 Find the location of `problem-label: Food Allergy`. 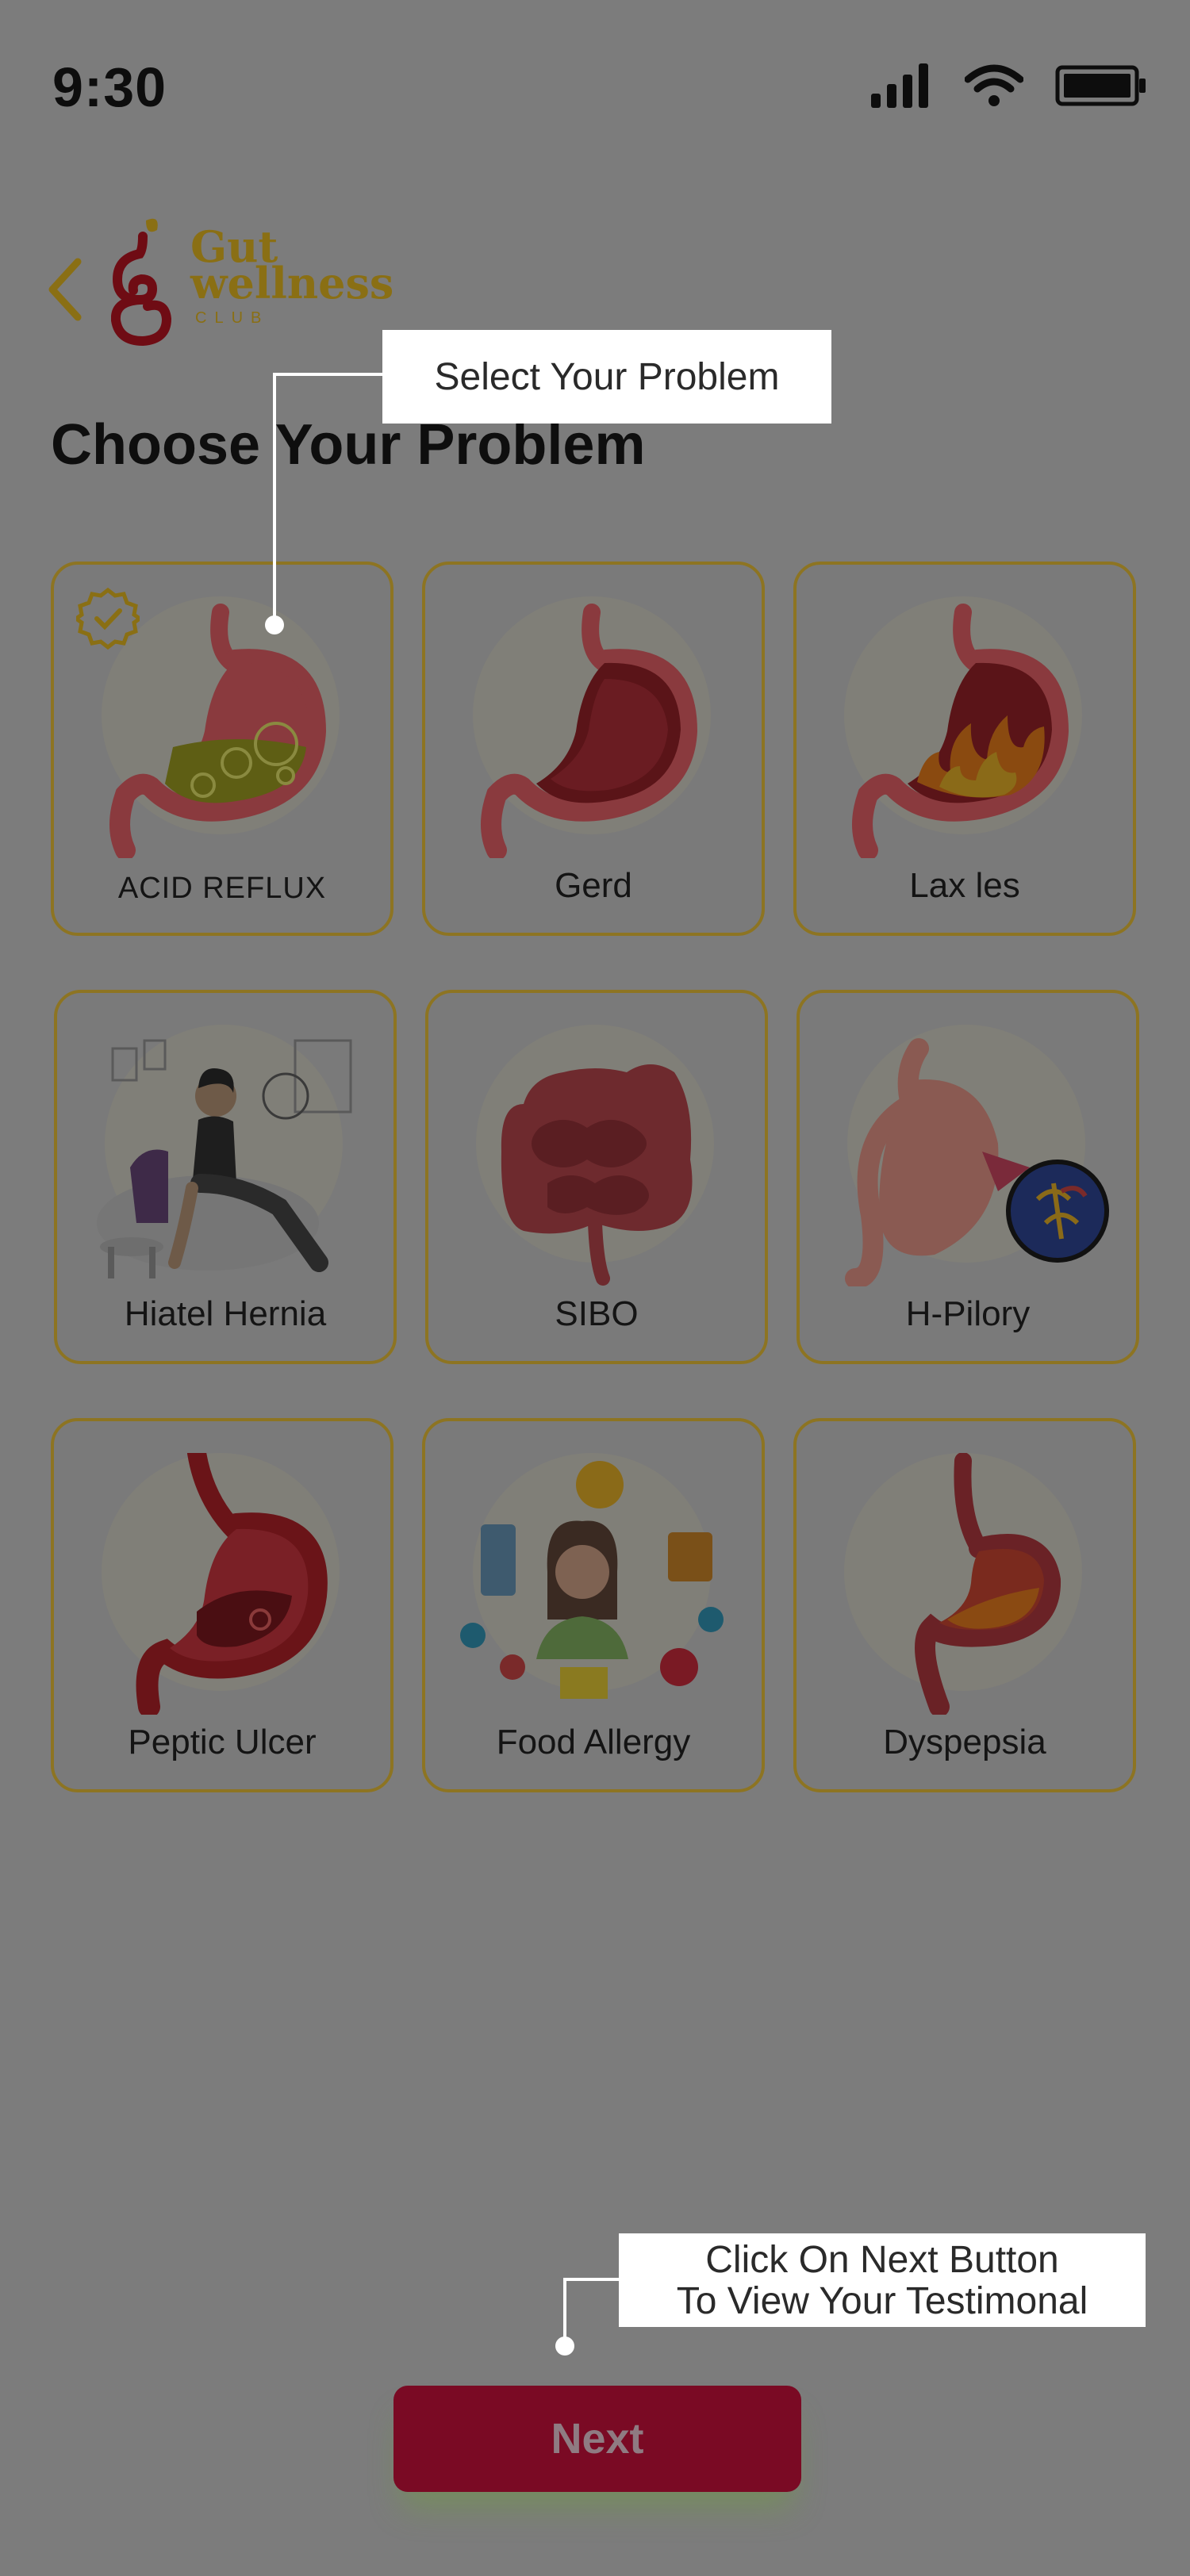

problem-label: Food Allergy is located at coordinates (593, 1742).